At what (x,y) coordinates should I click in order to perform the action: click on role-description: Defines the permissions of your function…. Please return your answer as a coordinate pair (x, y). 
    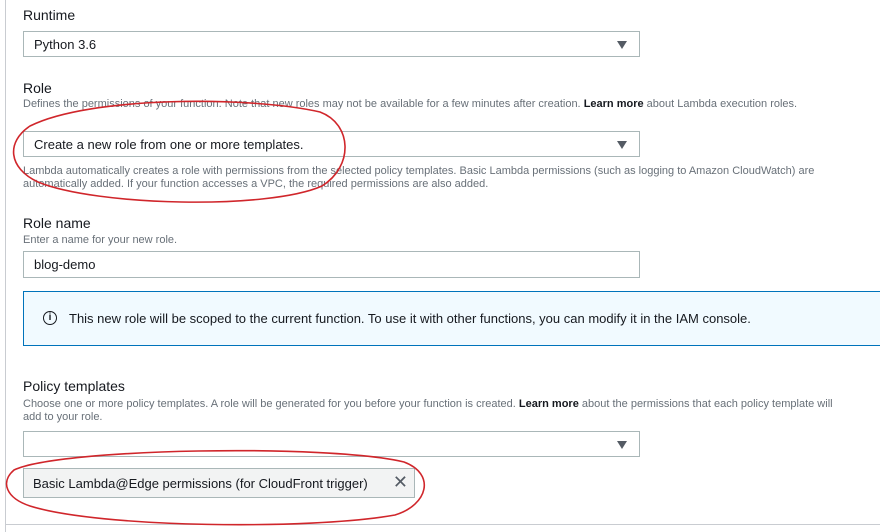
    Looking at the image, I should click on (410, 104).